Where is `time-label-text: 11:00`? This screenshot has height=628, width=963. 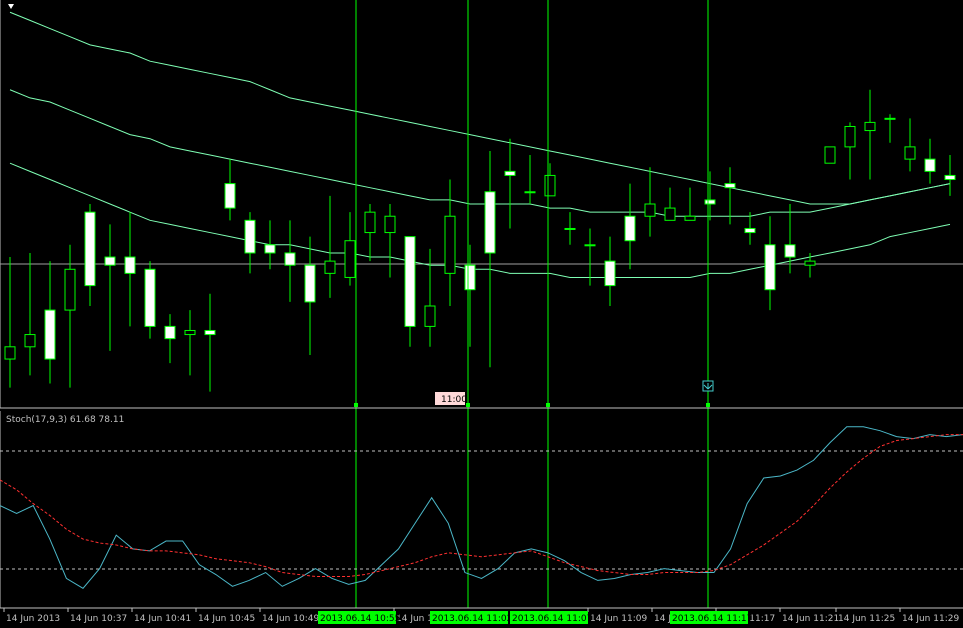 time-label-text: 11:00 is located at coordinates (454, 400).